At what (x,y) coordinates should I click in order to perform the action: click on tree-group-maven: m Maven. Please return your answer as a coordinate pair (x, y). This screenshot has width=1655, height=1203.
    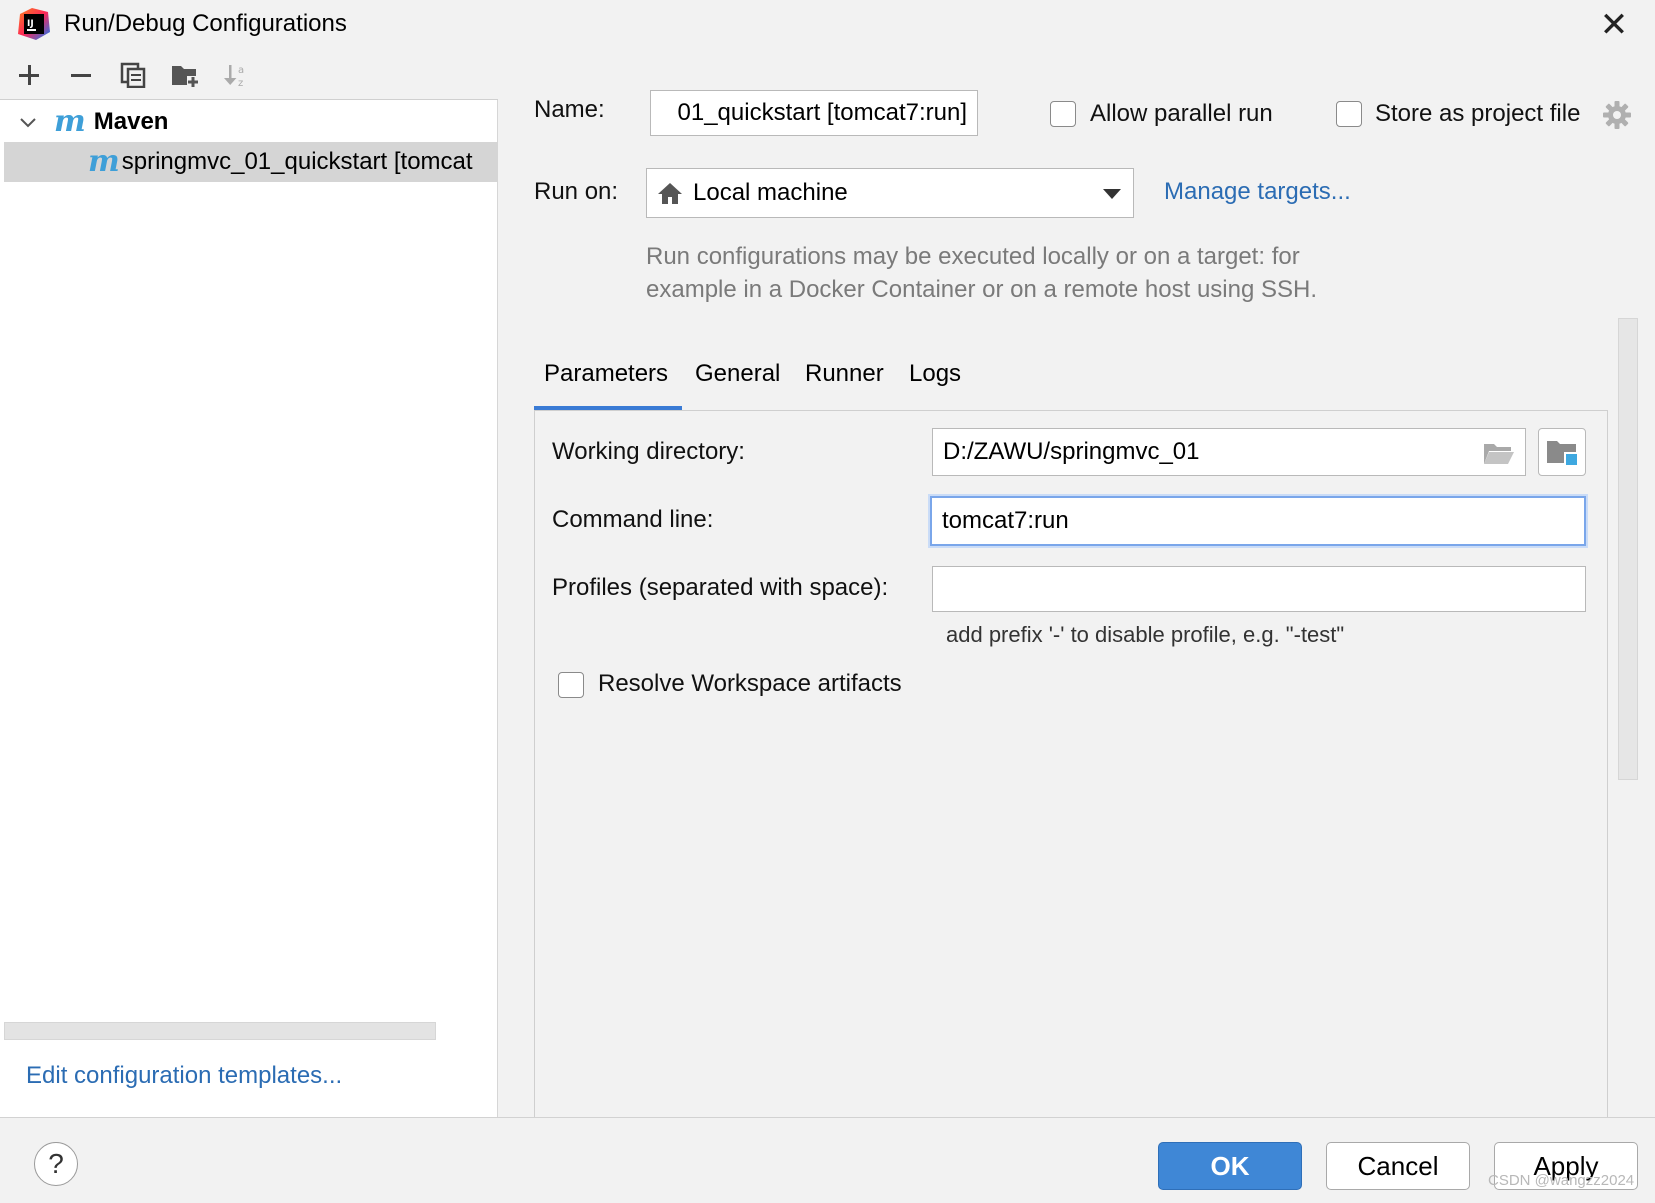
    Looking at the image, I should click on (251, 122).